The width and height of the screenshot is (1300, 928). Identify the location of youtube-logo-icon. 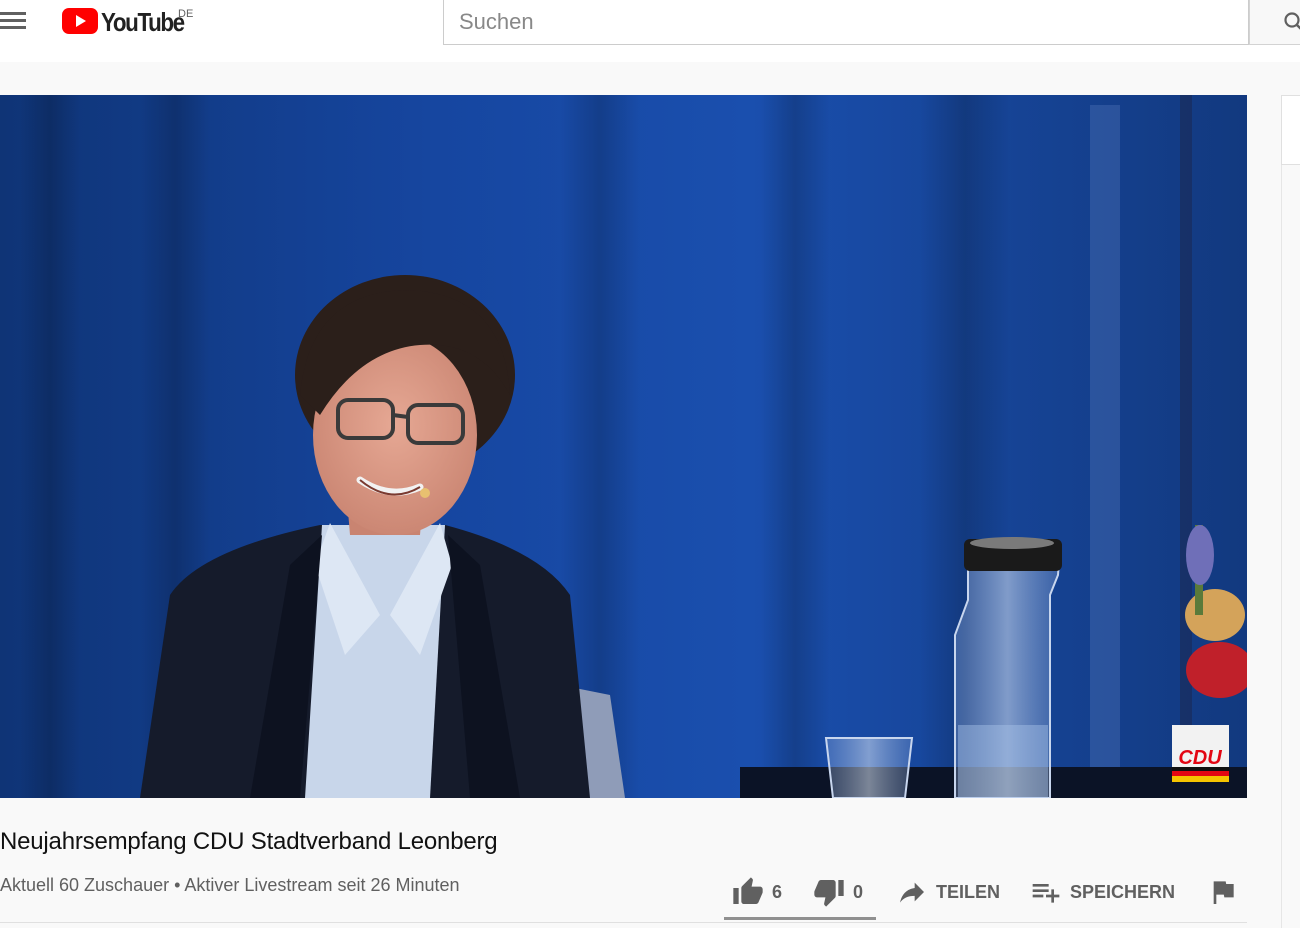
(80, 21).